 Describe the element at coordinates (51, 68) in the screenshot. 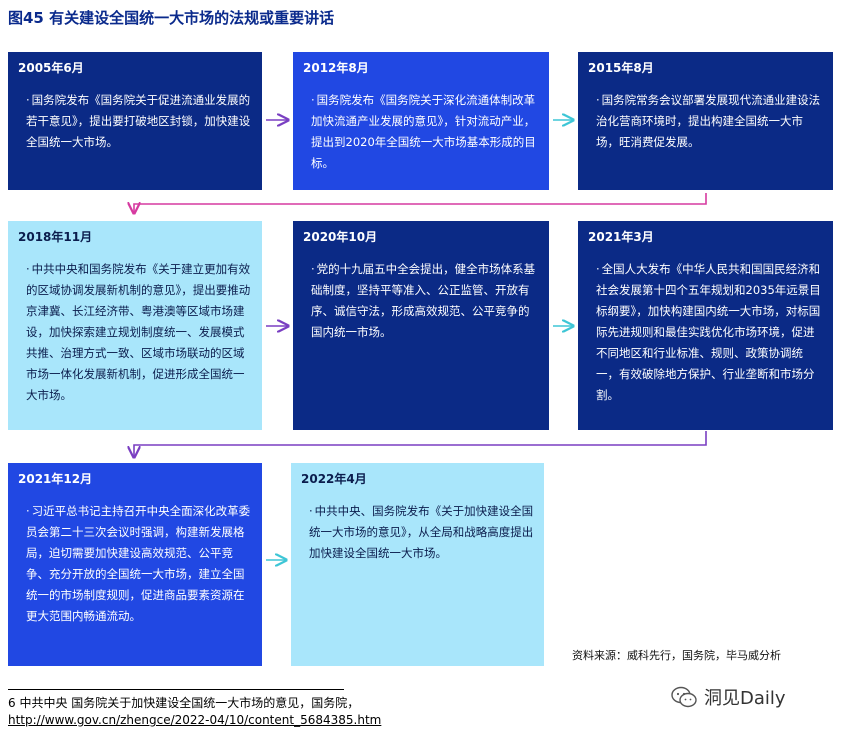

I see `event-date: 2005年6月` at that location.